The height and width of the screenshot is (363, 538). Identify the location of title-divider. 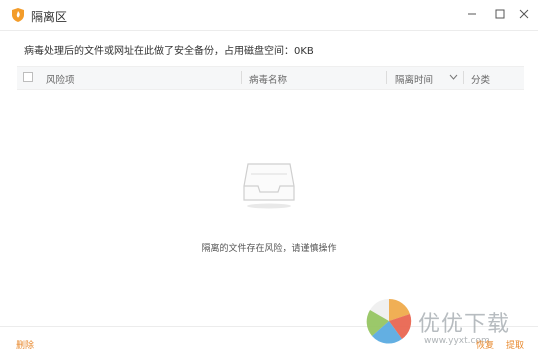
(269, 30).